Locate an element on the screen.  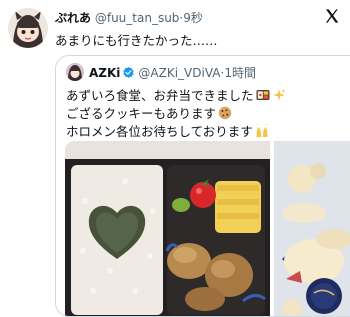
x-logo-icon is located at coordinates (332, 16).